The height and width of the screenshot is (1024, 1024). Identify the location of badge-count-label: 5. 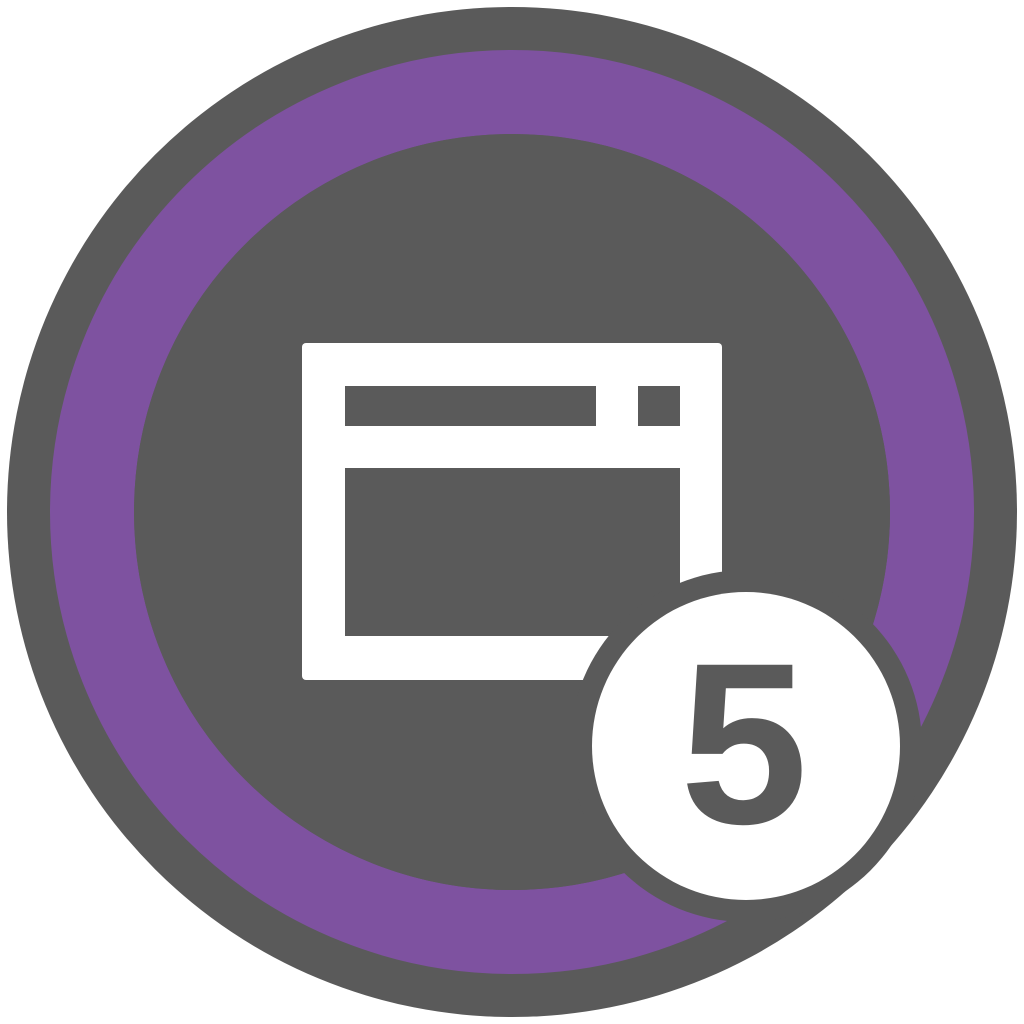
(744, 743).